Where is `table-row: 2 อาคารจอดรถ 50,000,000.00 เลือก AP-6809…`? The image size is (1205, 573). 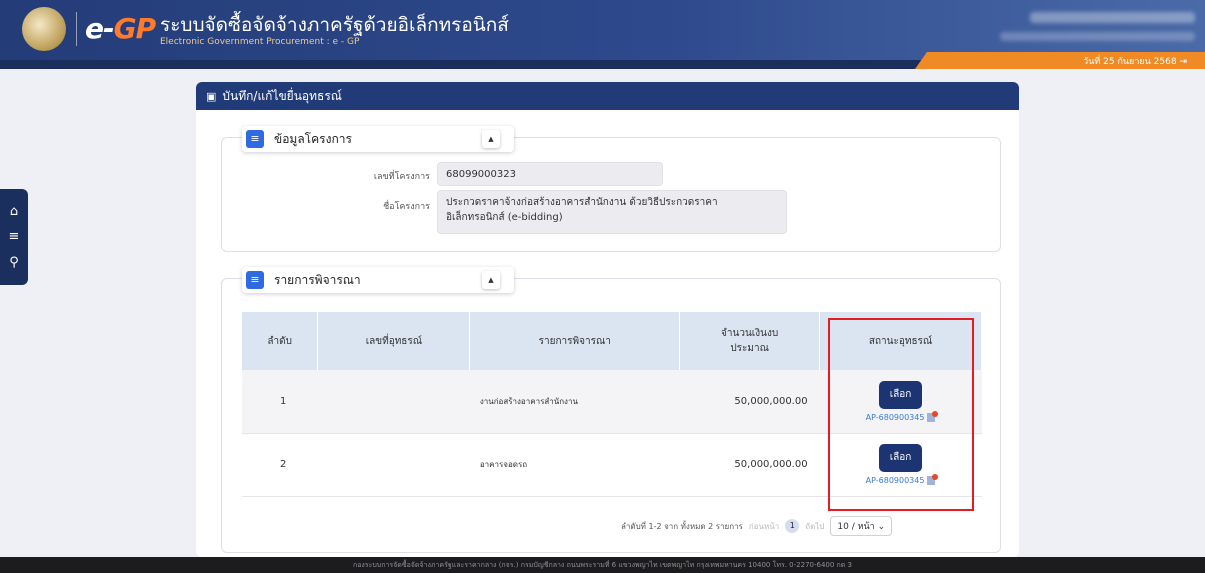 table-row: 2 อาคารจอดรถ 50,000,000.00 เลือก AP-6809… is located at coordinates (612, 465).